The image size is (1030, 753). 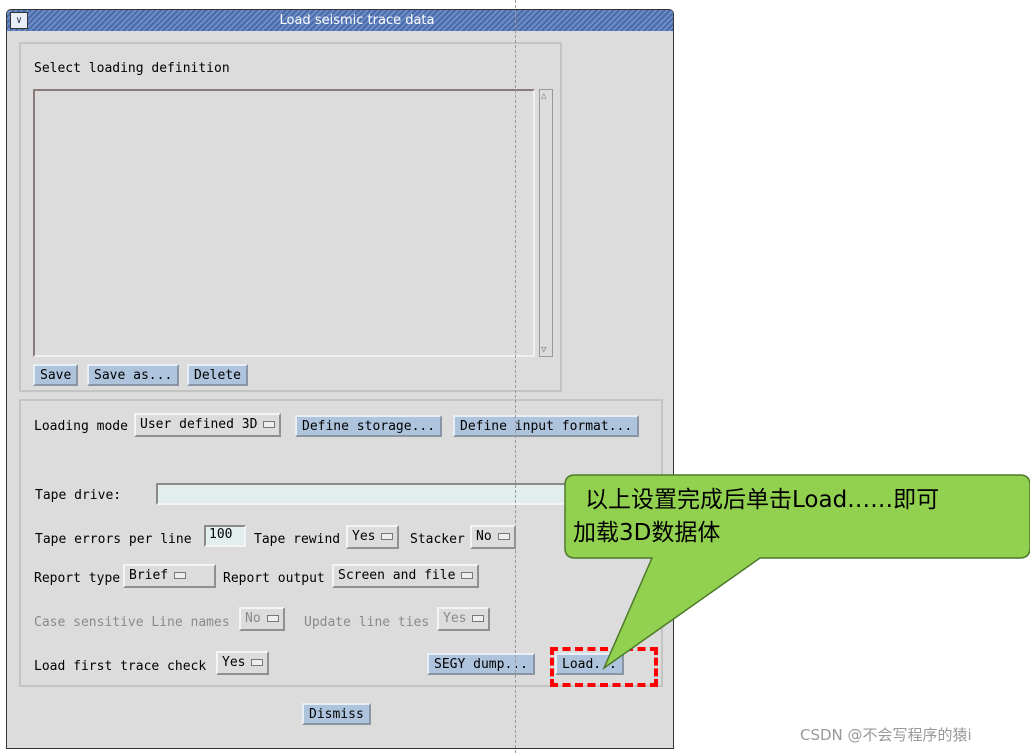 What do you see at coordinates (647, 533) in the screenshot?
I see `callout-line-2: 加载3D数据体` at bounding box center [647, 533].